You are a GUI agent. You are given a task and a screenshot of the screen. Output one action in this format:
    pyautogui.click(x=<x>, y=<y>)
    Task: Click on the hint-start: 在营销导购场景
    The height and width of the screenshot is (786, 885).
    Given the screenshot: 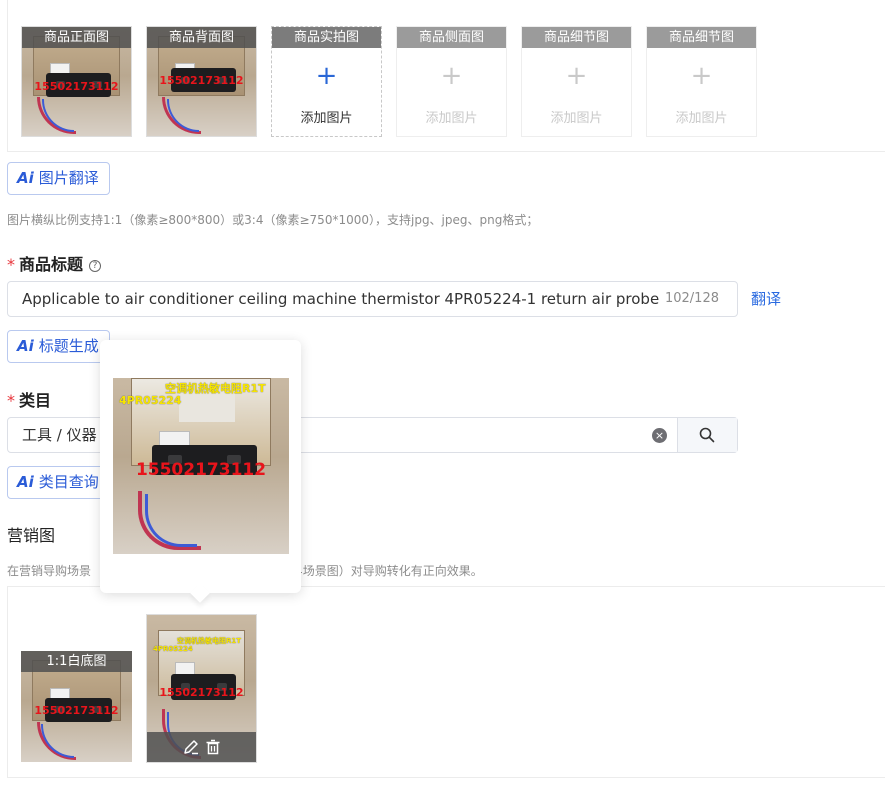 What is the action you would take?
    pyautogui.click(x=49, y=571)
    